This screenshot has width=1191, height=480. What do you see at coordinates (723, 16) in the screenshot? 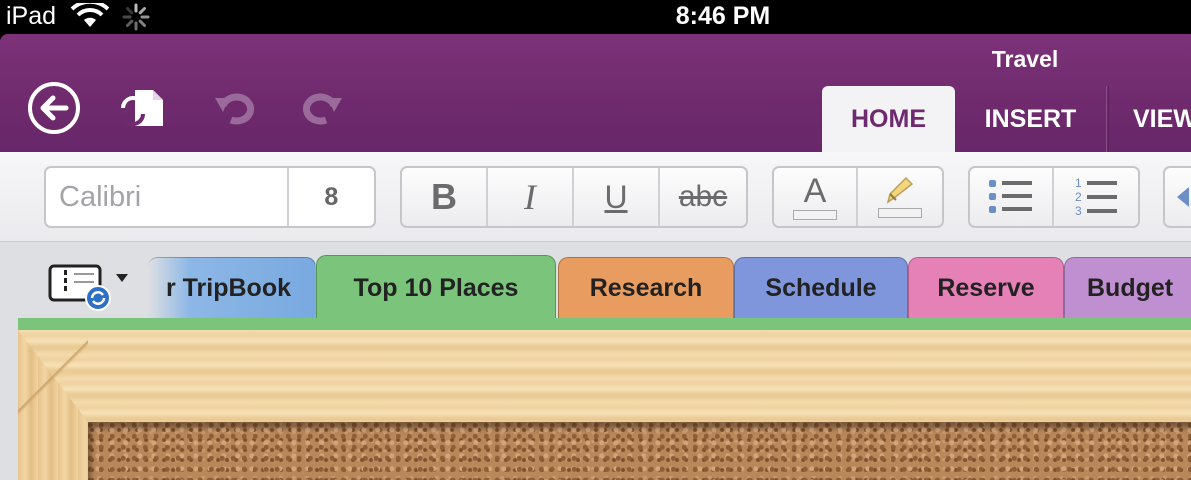
I see `status-time: 8:46 PM` at bounding box center [723, 16].